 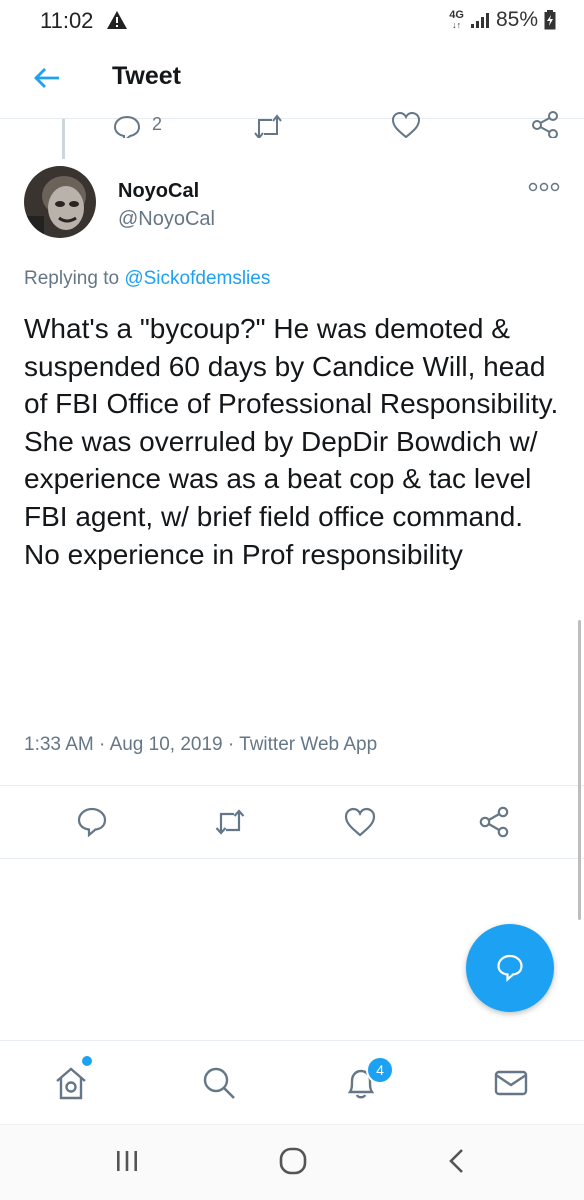 I want to click on tweet-meta: 1:33 AM · Aug 10, 2019 · Twitter Web App, so click(x=200, y=745).